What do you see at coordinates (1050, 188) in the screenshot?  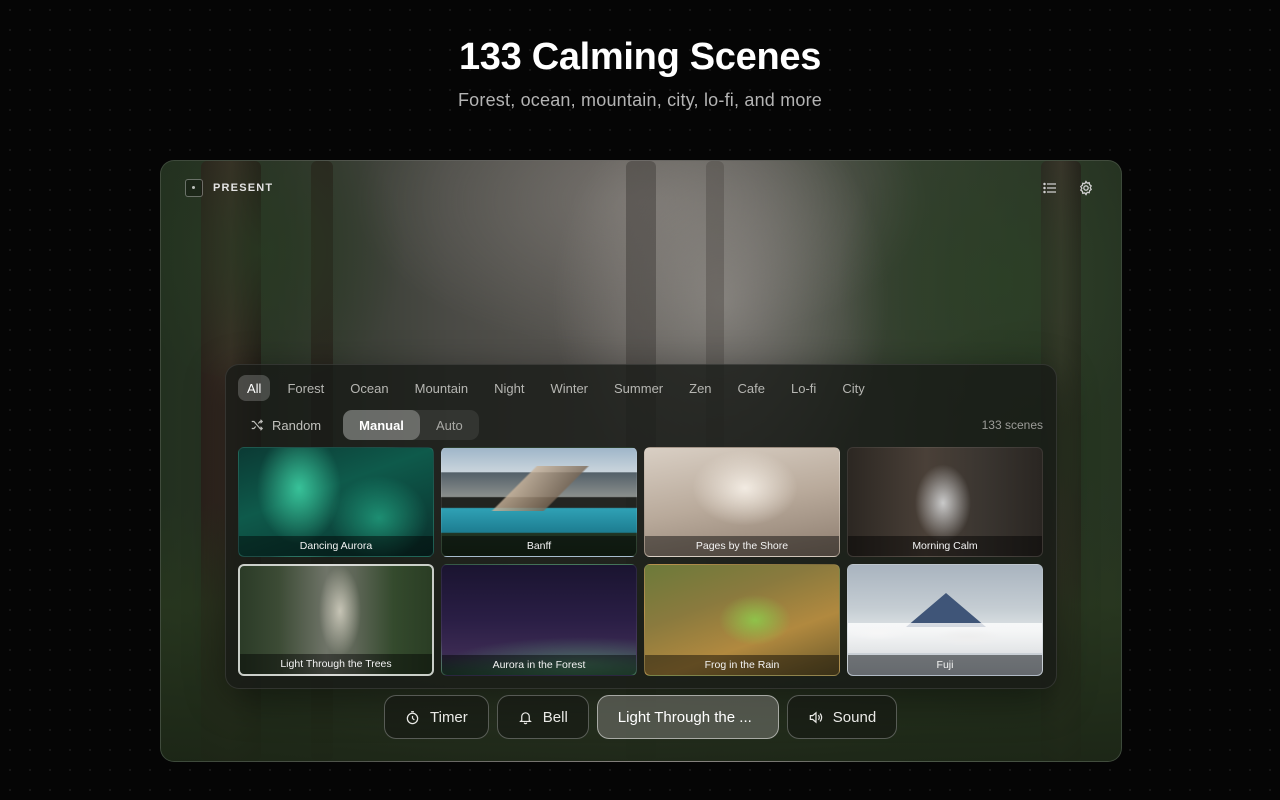 I see `list-icon` at bounding box center [1050, 188].